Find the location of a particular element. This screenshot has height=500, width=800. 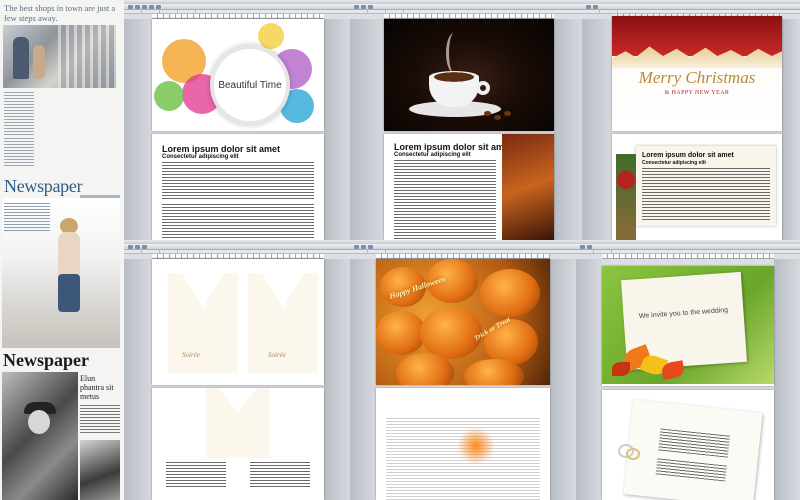

cover-title: Beautiful Time is located at coordinates (250, 85).